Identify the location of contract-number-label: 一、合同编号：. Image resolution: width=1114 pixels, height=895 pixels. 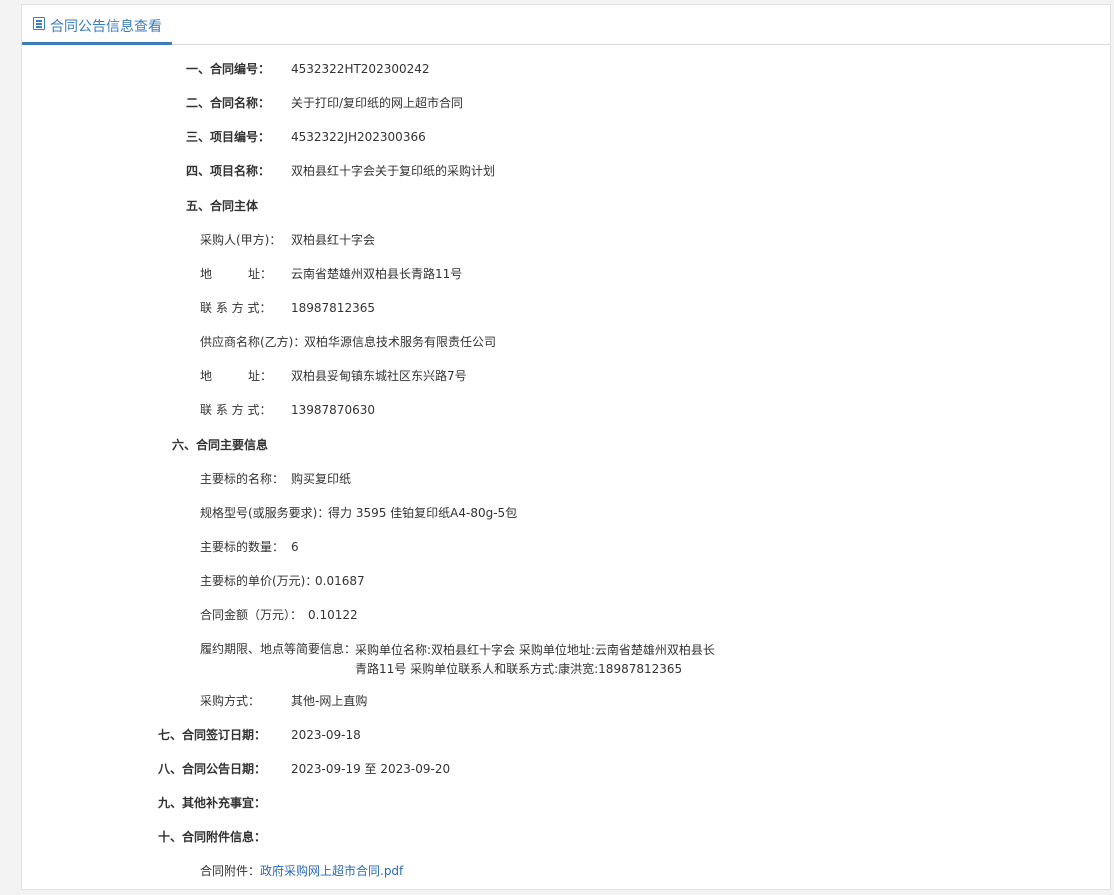
(228, 69).